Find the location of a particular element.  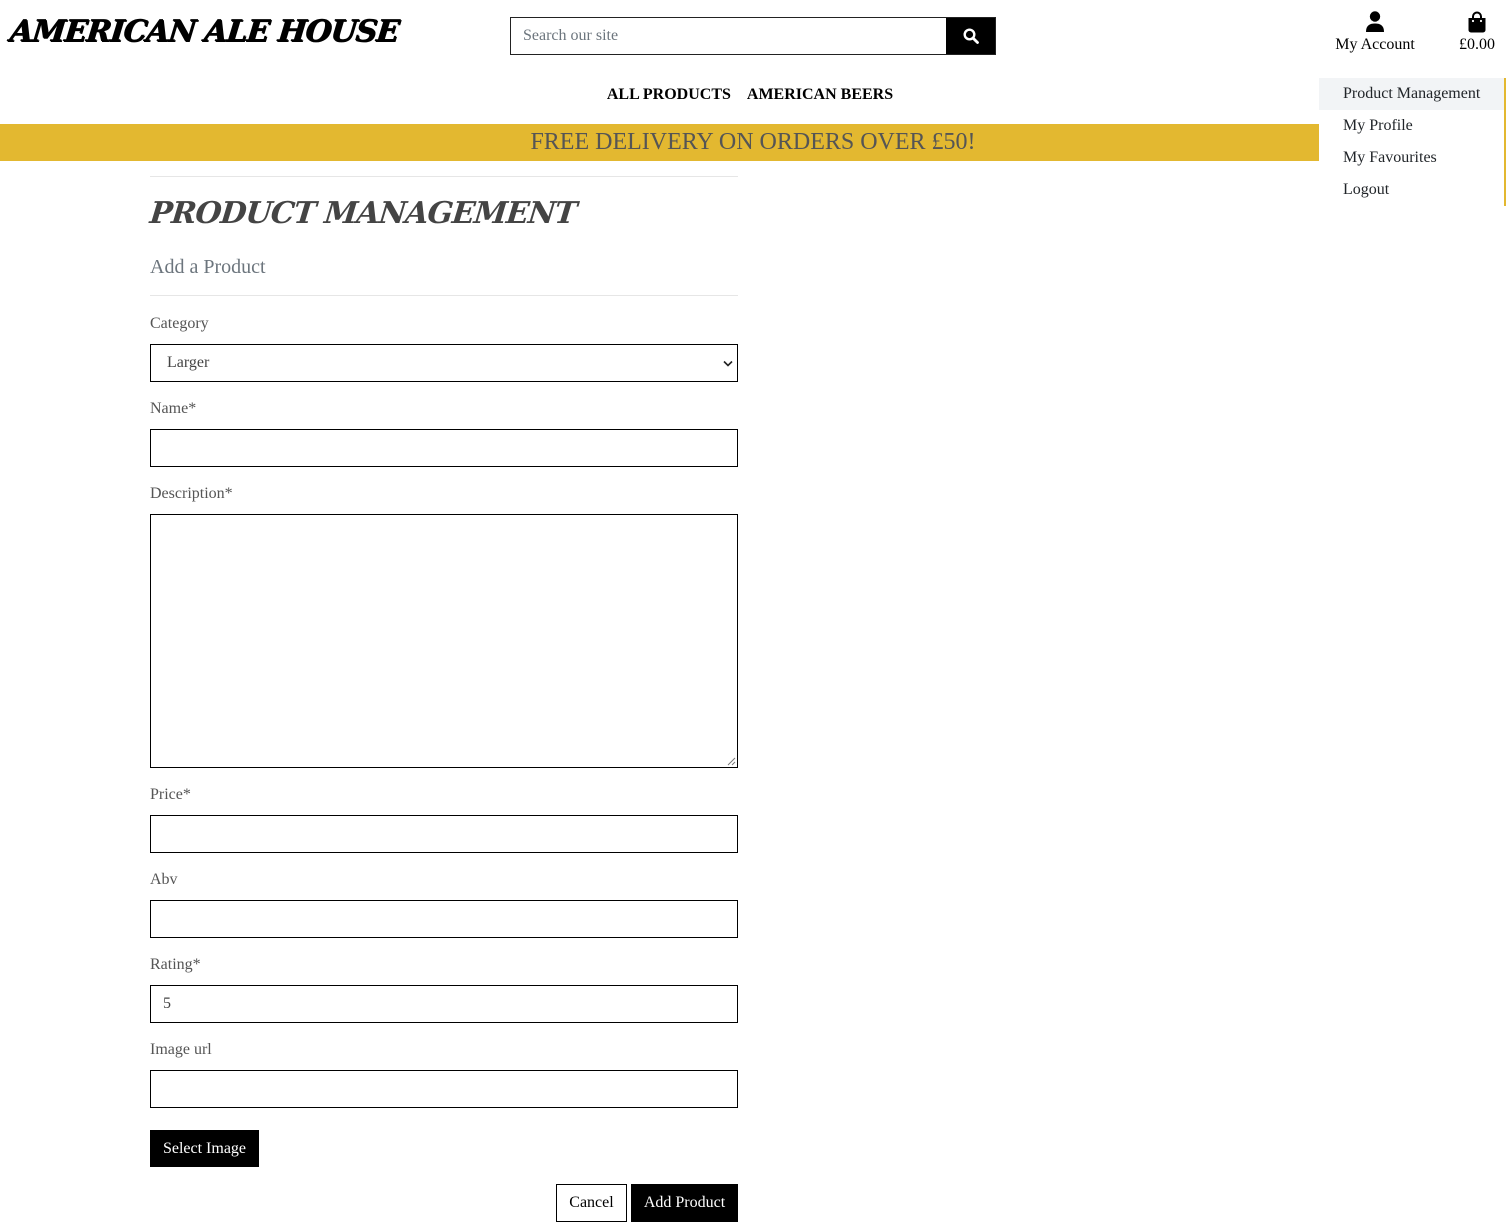

name-label: Name* is located at coordinates (173, 408).